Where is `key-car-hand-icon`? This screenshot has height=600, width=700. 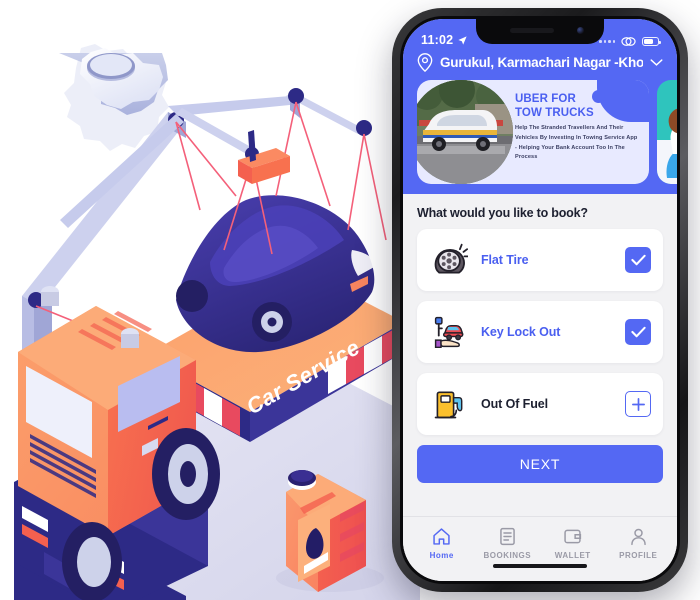
key-car-hand-icon is located at coordinates (450, 332).